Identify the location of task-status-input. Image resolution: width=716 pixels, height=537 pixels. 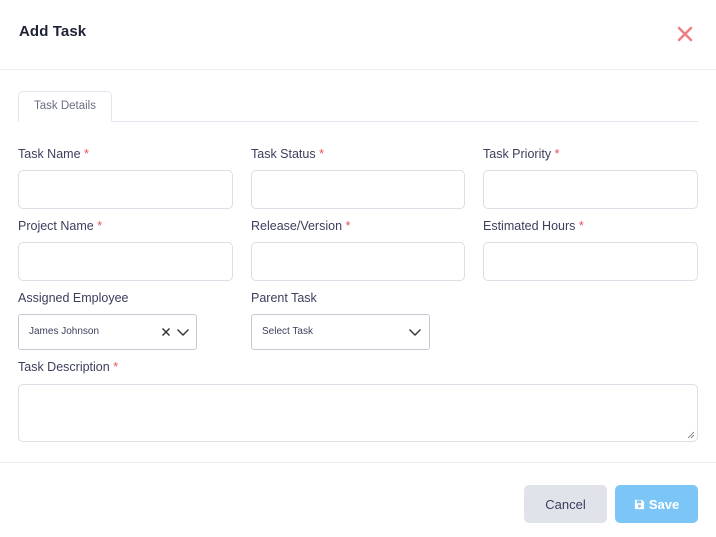
(358, 189).